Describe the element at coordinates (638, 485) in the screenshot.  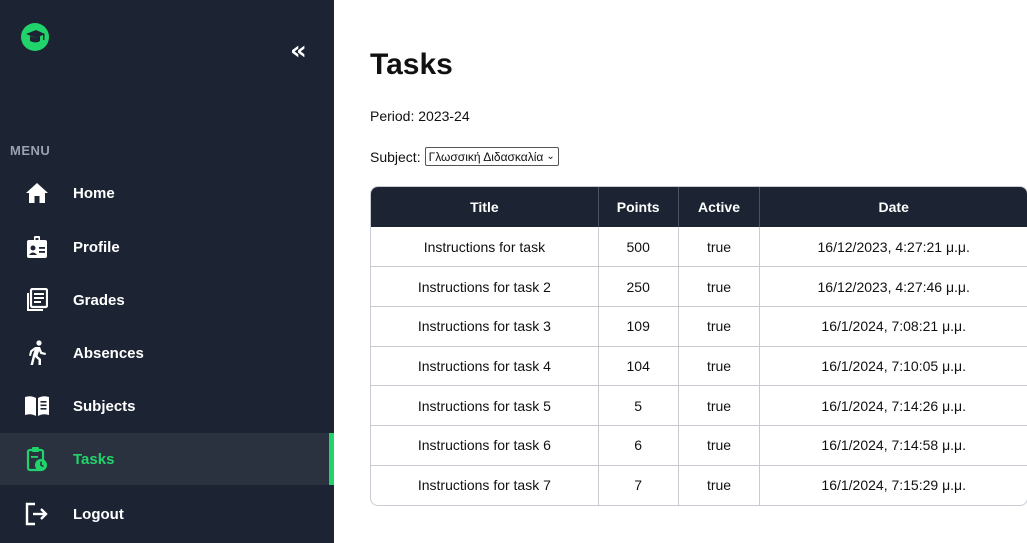
I see `cell-points: 7` at that location.